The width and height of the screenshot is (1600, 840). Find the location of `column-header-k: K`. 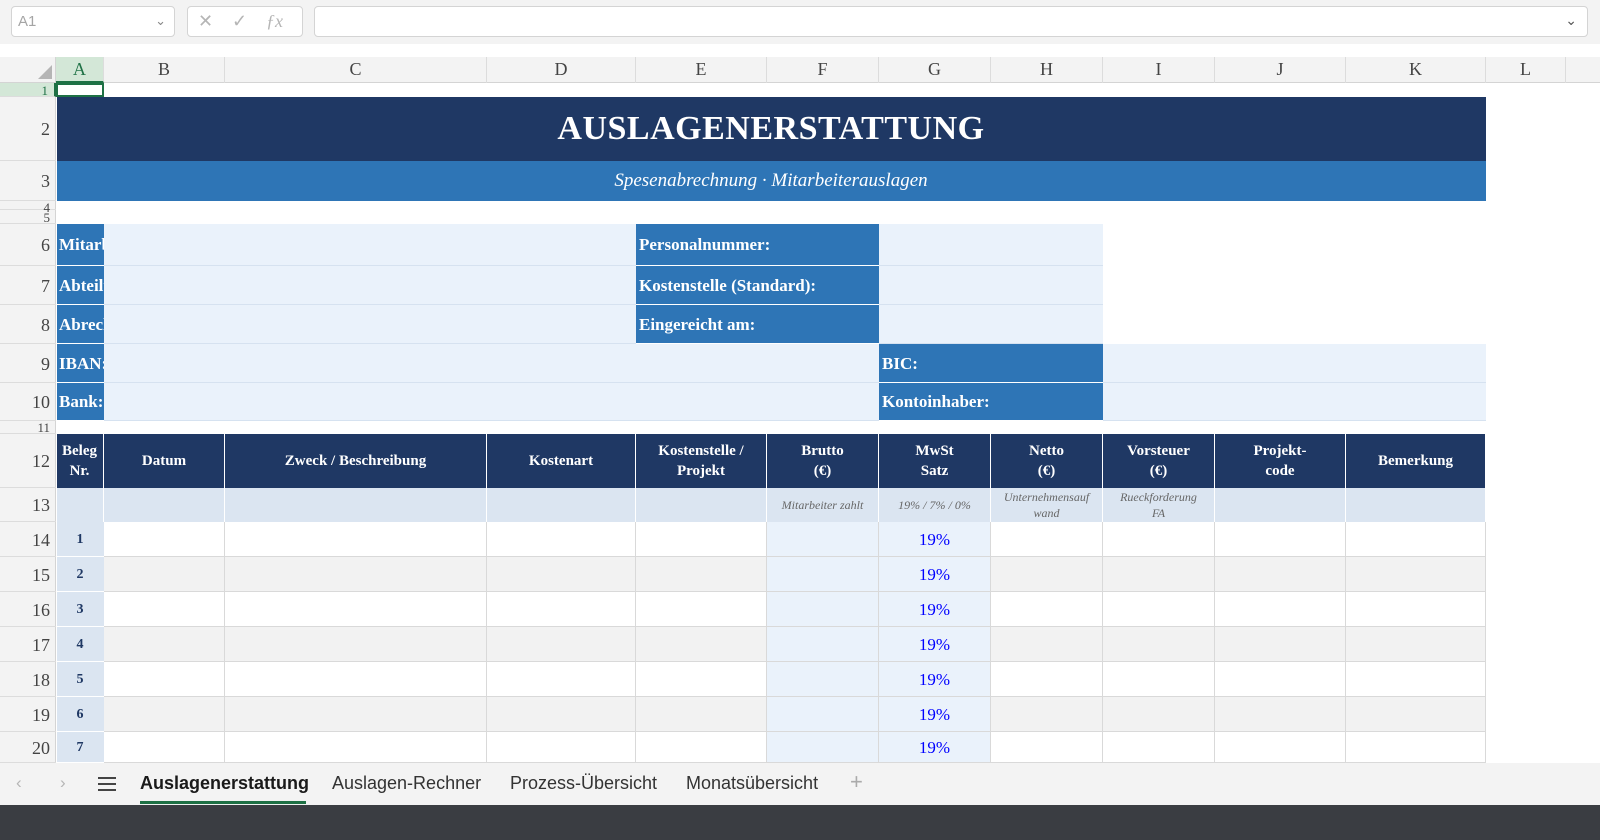

column-header-k: K is located at coordinates (1416, 70).